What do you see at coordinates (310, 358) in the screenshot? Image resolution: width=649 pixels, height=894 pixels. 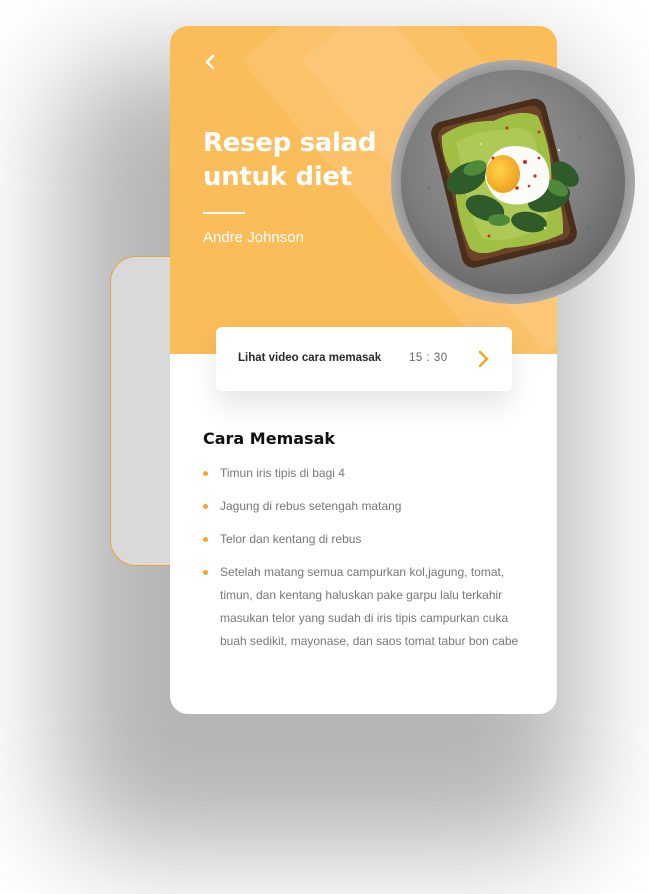 I see `watch-video-label: Lihat video cara memasak` at bounding box center [310, 358].